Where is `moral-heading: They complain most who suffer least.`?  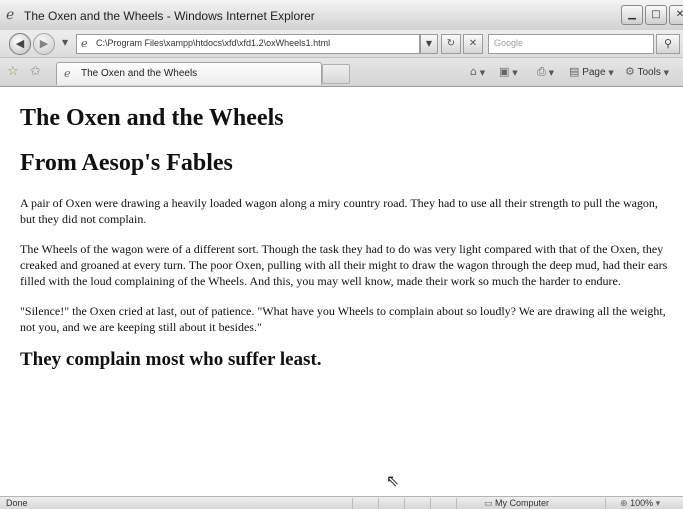 moral-heading: They complain most who suffer least. is located at coordinates (171, 359).